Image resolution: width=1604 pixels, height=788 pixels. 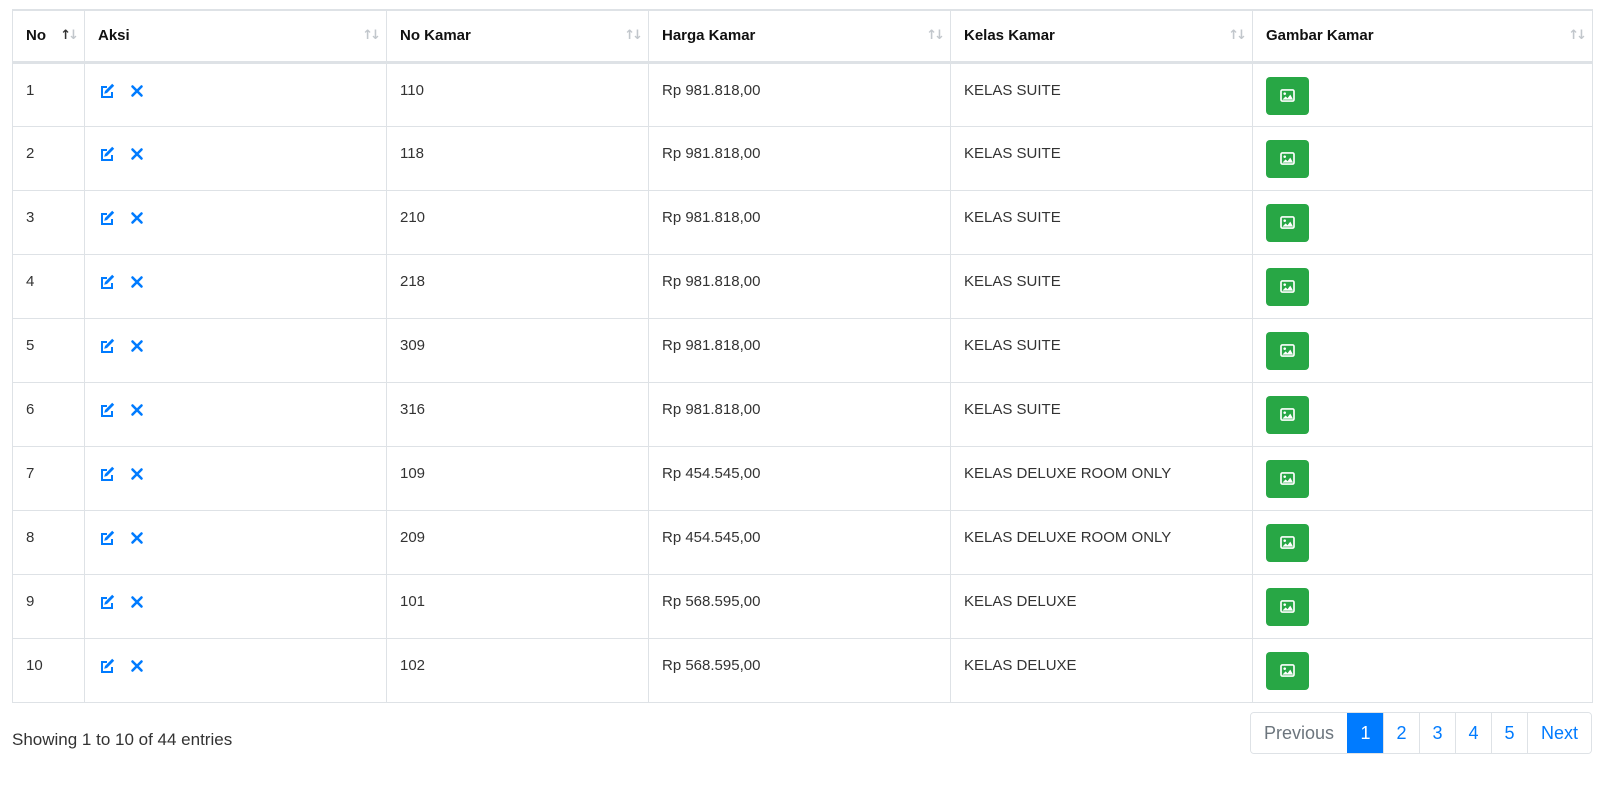 What do you see at coordinates (435, 36) in the screenshot?
I see `header-label: No Kamar` at bounding box center [435, 36].